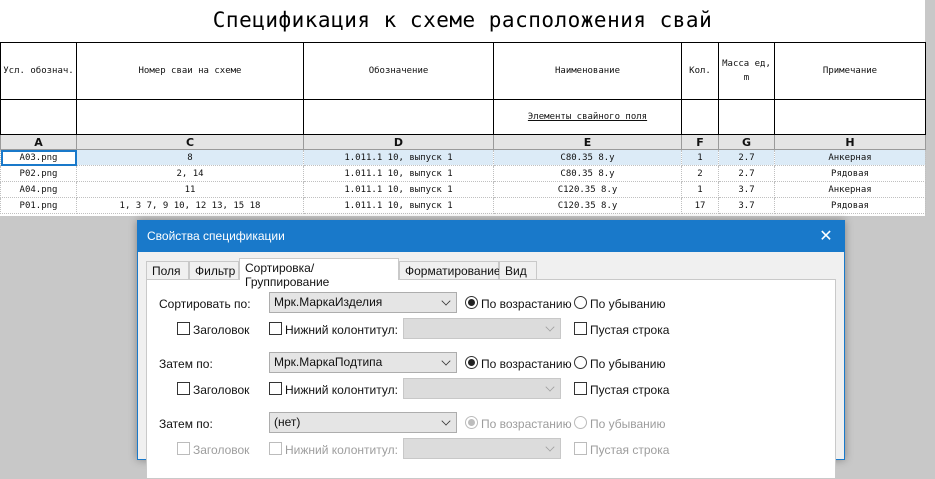 The width and height of the screenshot is (935, 479). What do you see at coordinates (38, 189) in the screenshot?
I see `cell-a: A04.png` at bounding box center [38, 189].